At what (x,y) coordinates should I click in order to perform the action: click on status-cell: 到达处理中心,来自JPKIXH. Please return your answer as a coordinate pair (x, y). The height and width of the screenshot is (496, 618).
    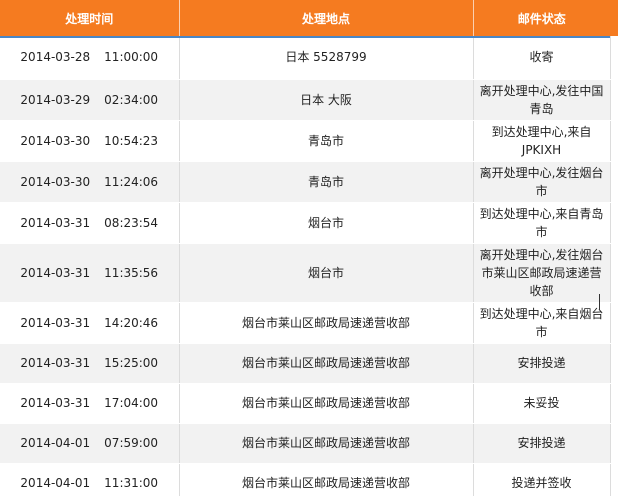
    Looking at the image, I should click on (542, 141).